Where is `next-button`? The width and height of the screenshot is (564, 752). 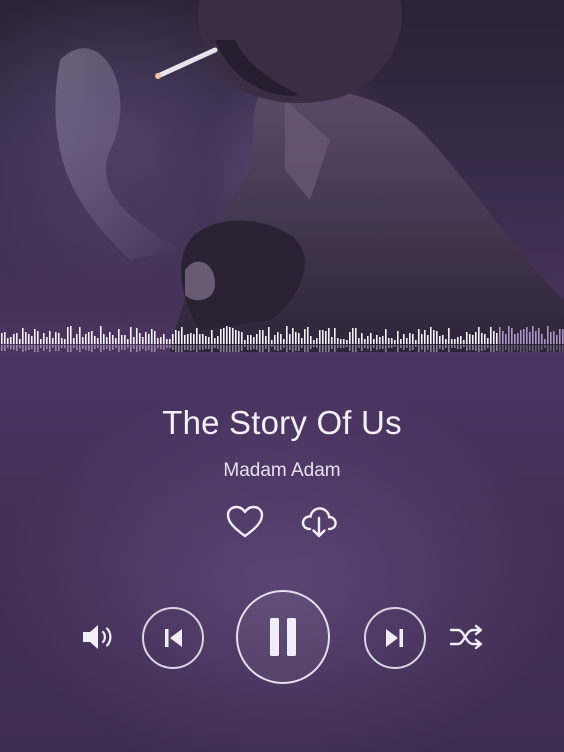 next-button is located at coordinates (395, 638).